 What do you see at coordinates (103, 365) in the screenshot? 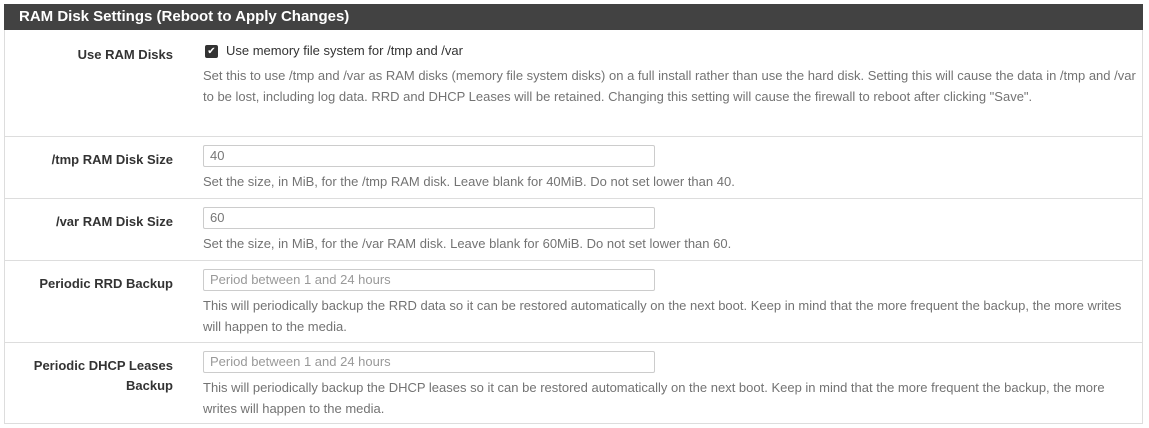
I see `periodic-dhcp-backup-label-line1: Periodic DHCP Leases` at bounding box center [103, 365].